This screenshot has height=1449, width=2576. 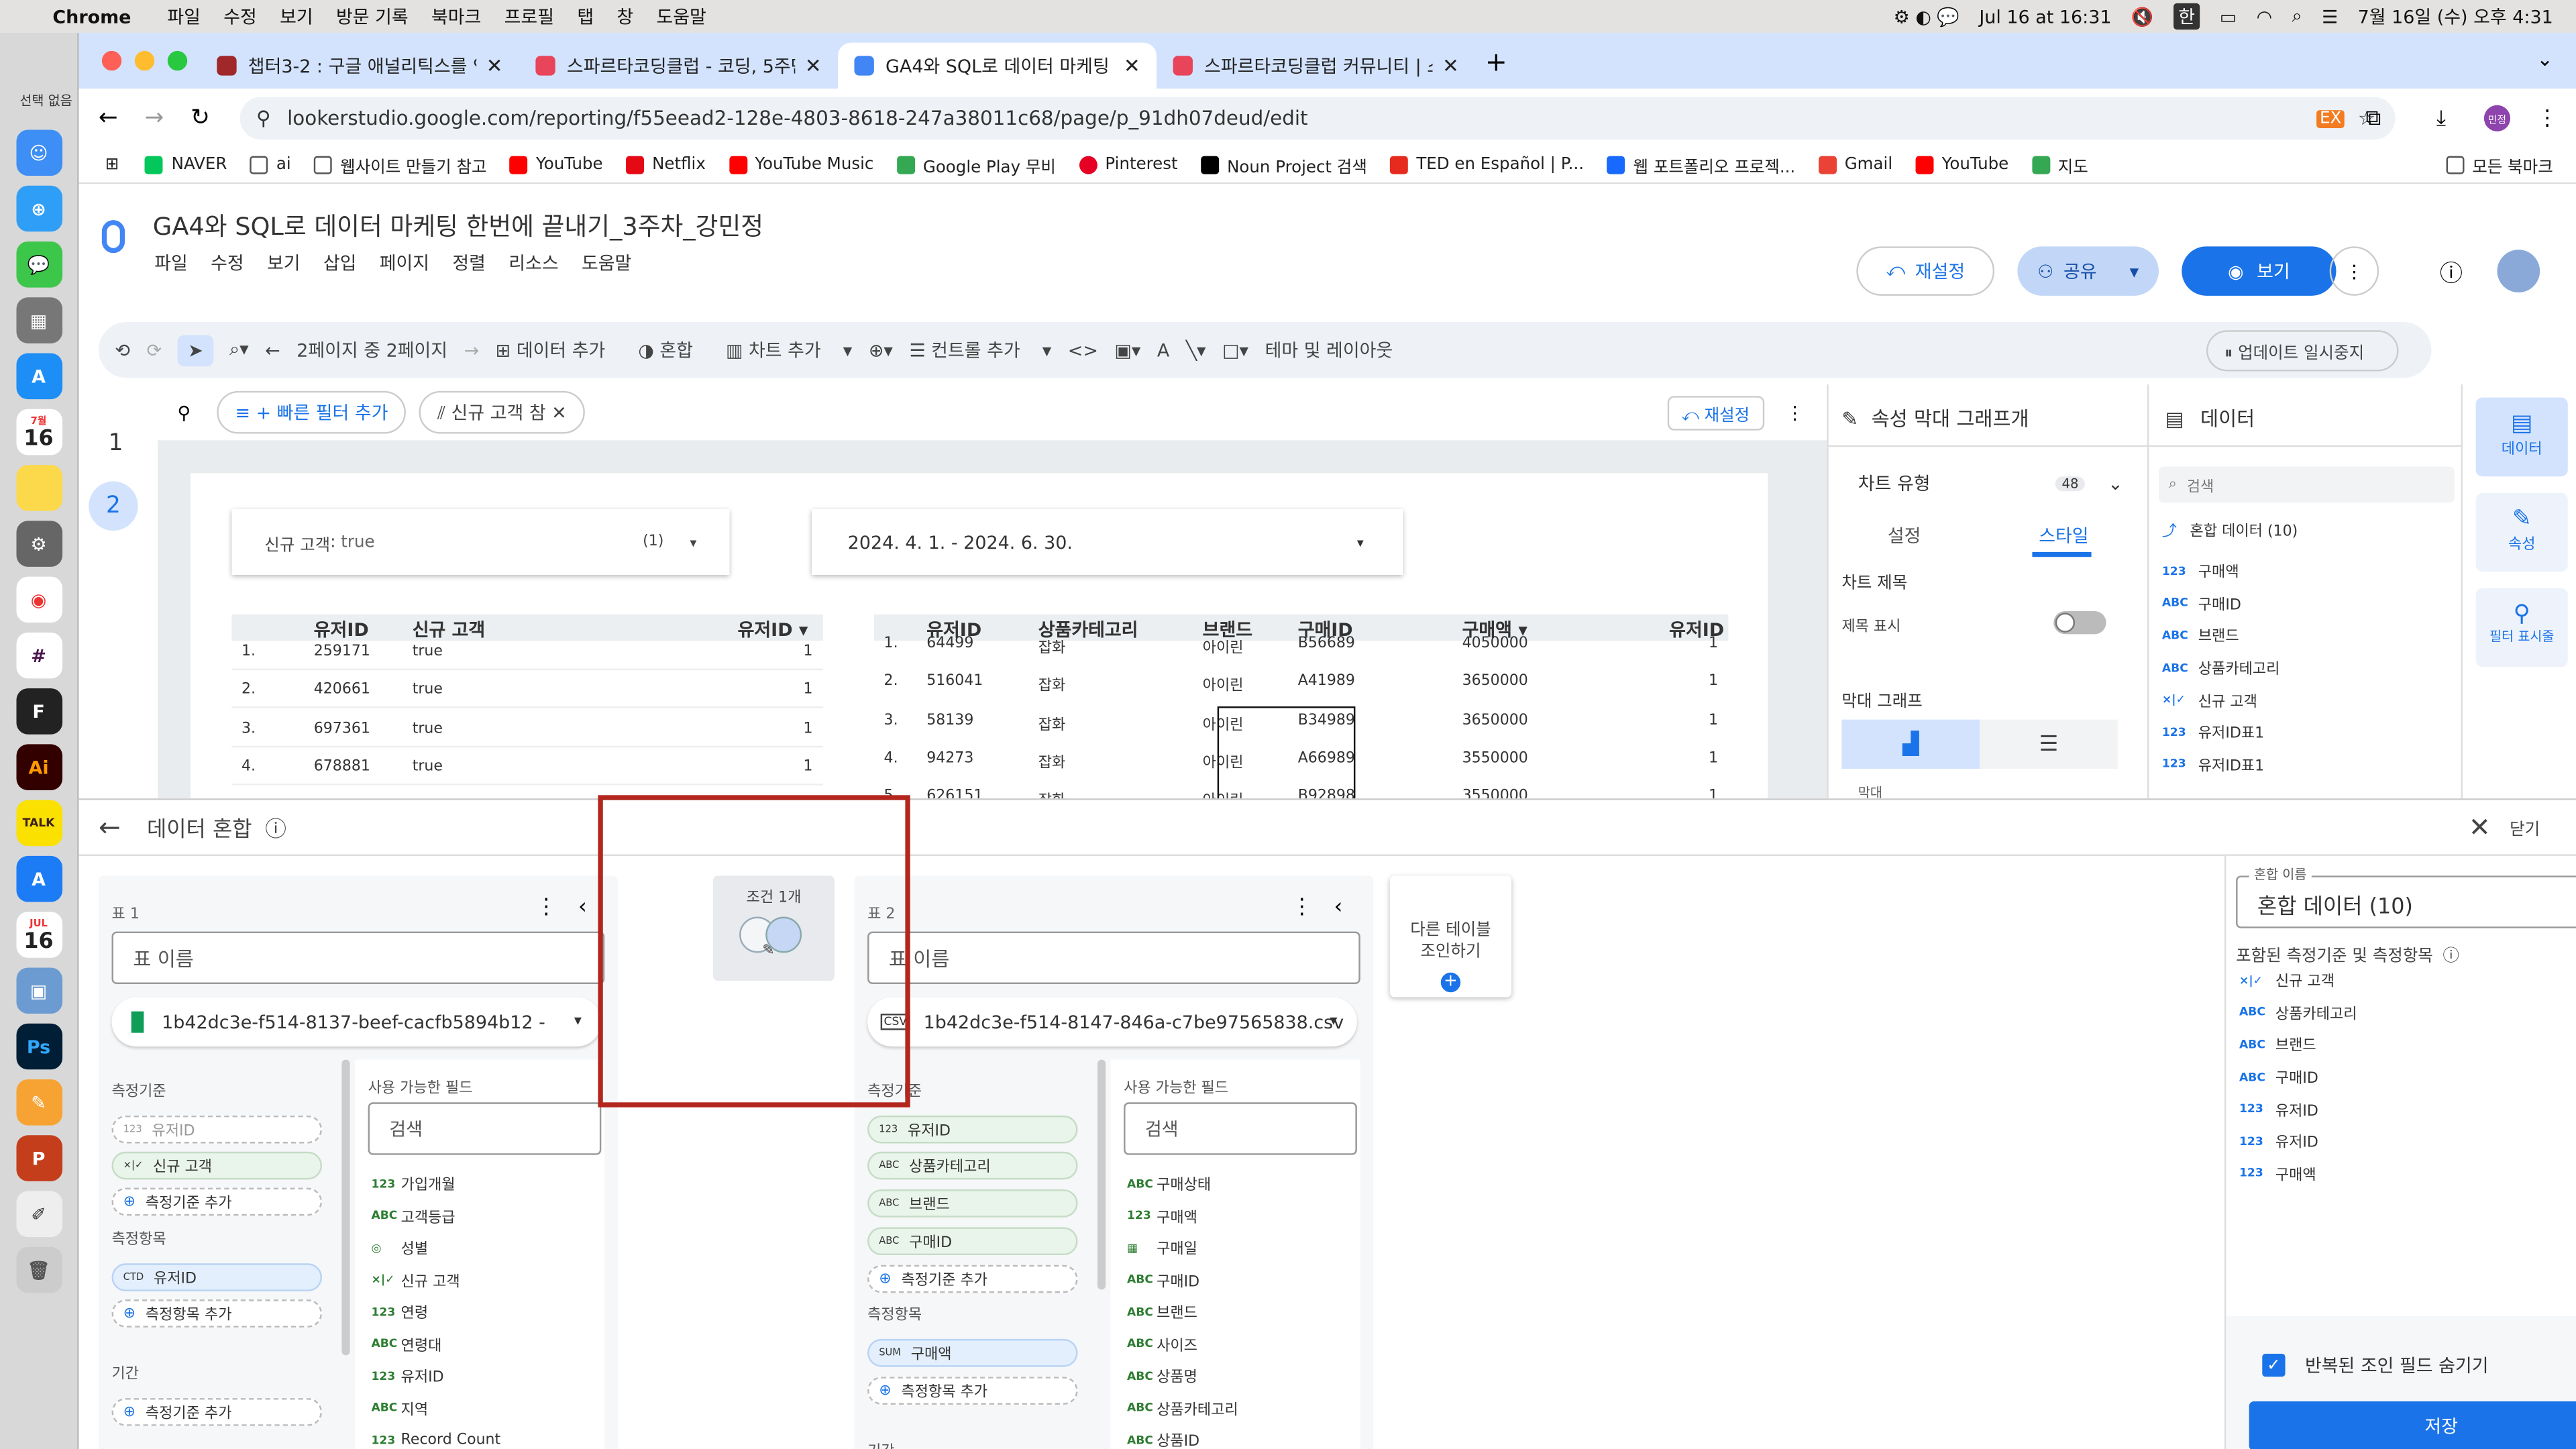 I want to click on close-window-icon, so click(x=111, y=60).